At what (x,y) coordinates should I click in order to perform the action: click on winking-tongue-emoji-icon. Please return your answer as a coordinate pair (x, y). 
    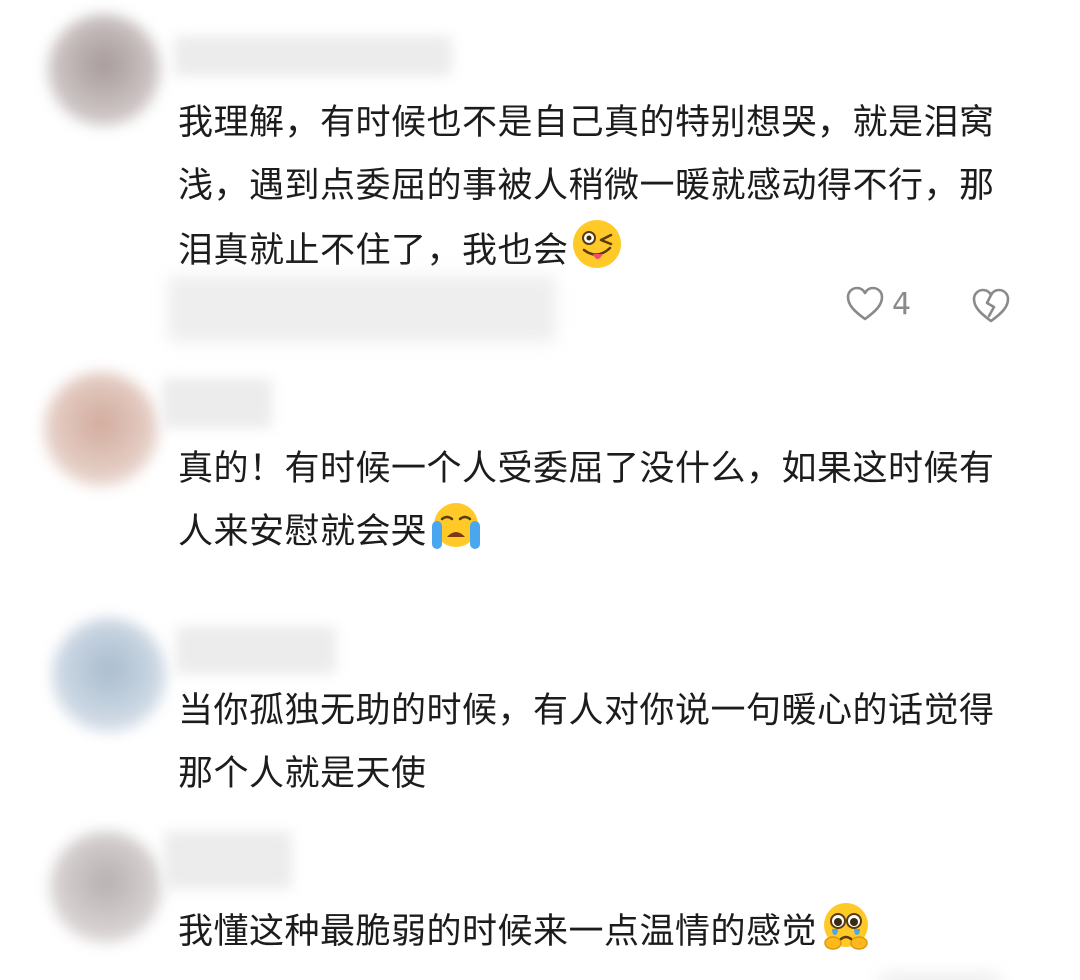
    Looking at the image, I should click on (597, 254).